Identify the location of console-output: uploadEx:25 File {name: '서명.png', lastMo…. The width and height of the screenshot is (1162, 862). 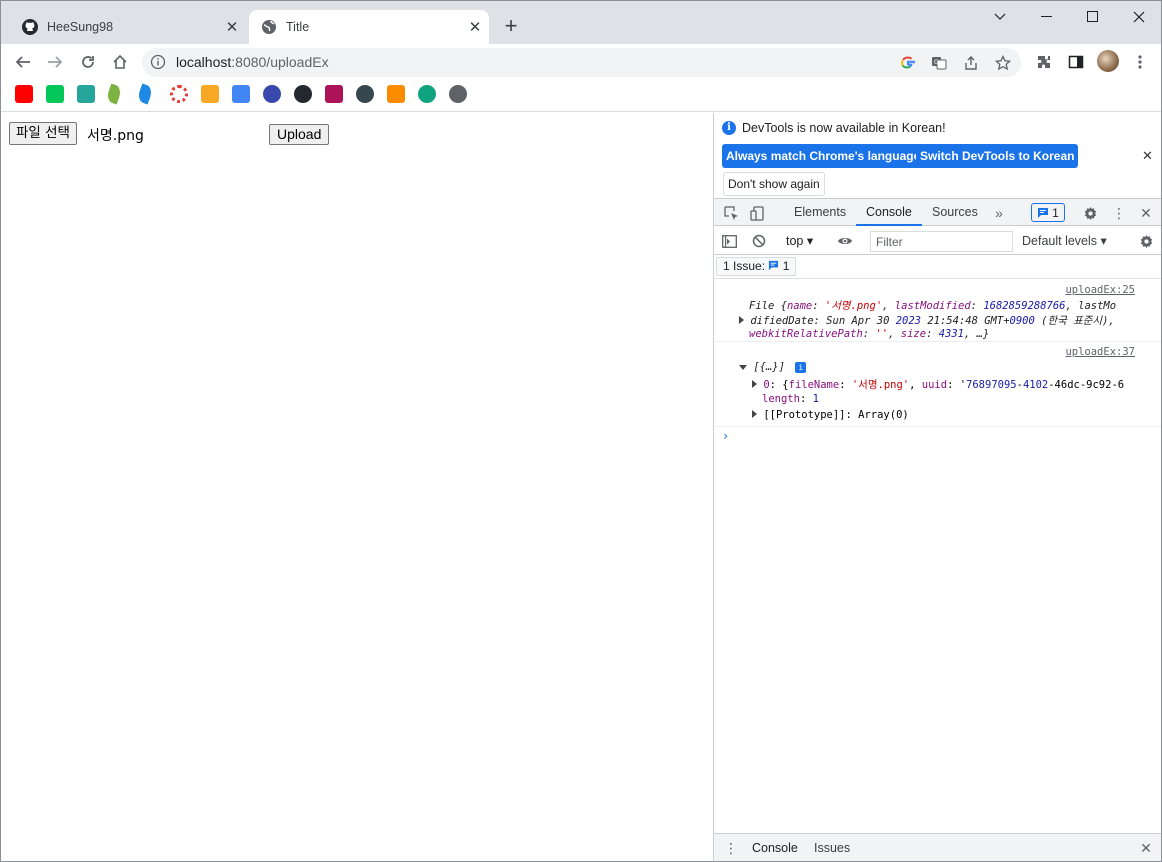
(937, 363).